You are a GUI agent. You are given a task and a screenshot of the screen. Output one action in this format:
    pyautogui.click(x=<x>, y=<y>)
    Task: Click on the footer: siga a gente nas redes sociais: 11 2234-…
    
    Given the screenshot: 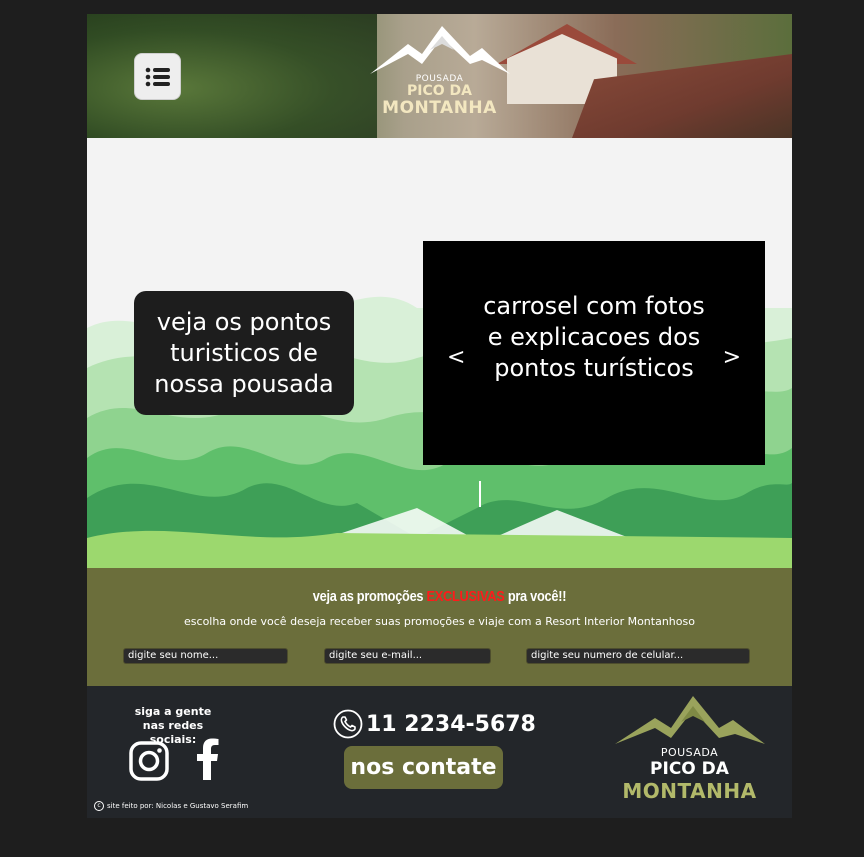 What is the action you would take?
    pyautogui.click(x=439, y=752)
    